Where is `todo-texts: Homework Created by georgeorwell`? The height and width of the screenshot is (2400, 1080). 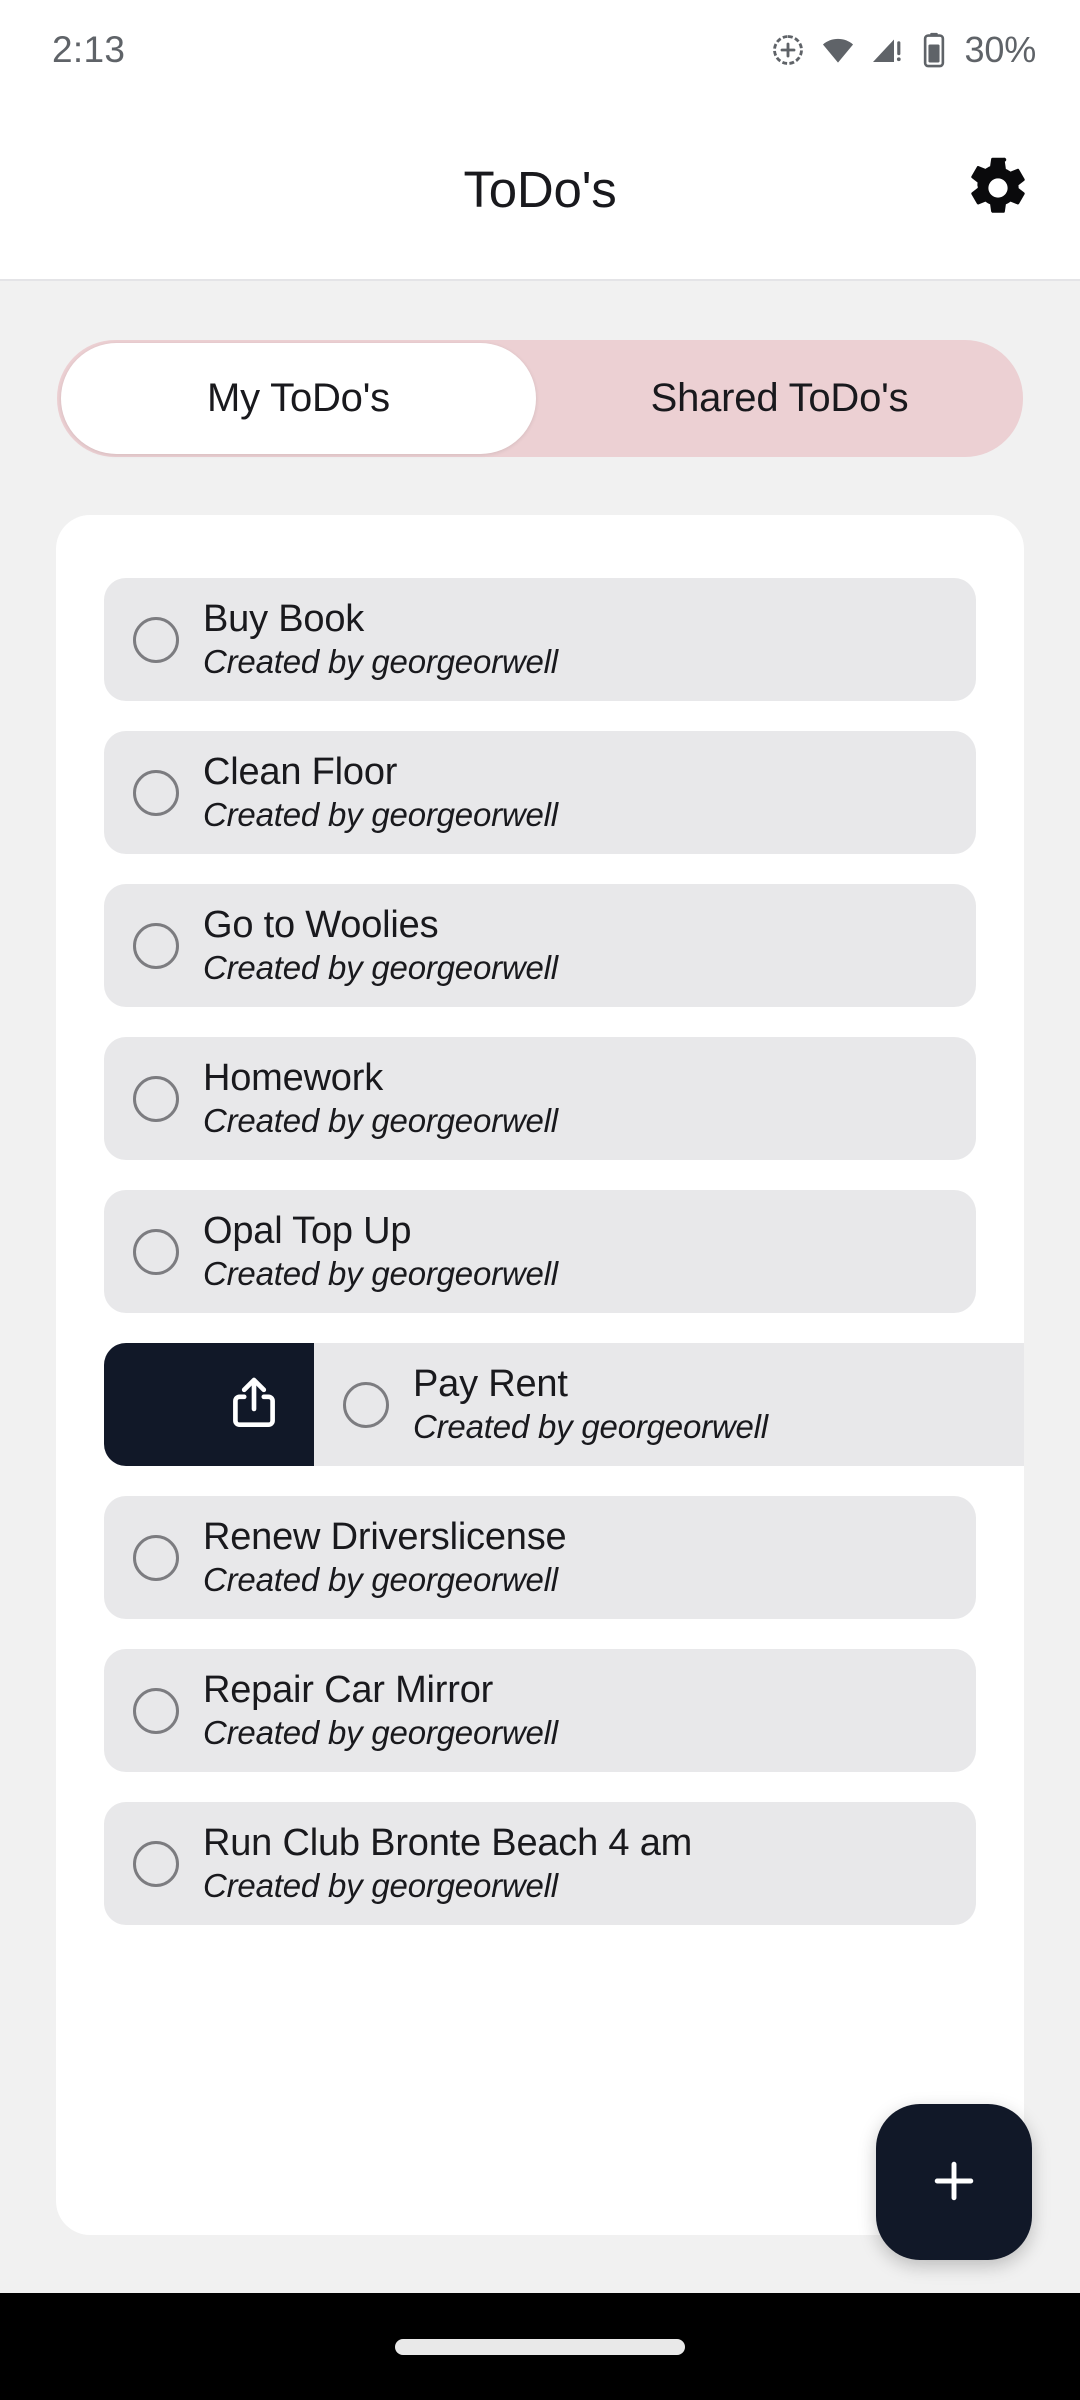
todo-texts: Homework Created by georgeorwell is located at coordinates (380, 1098).